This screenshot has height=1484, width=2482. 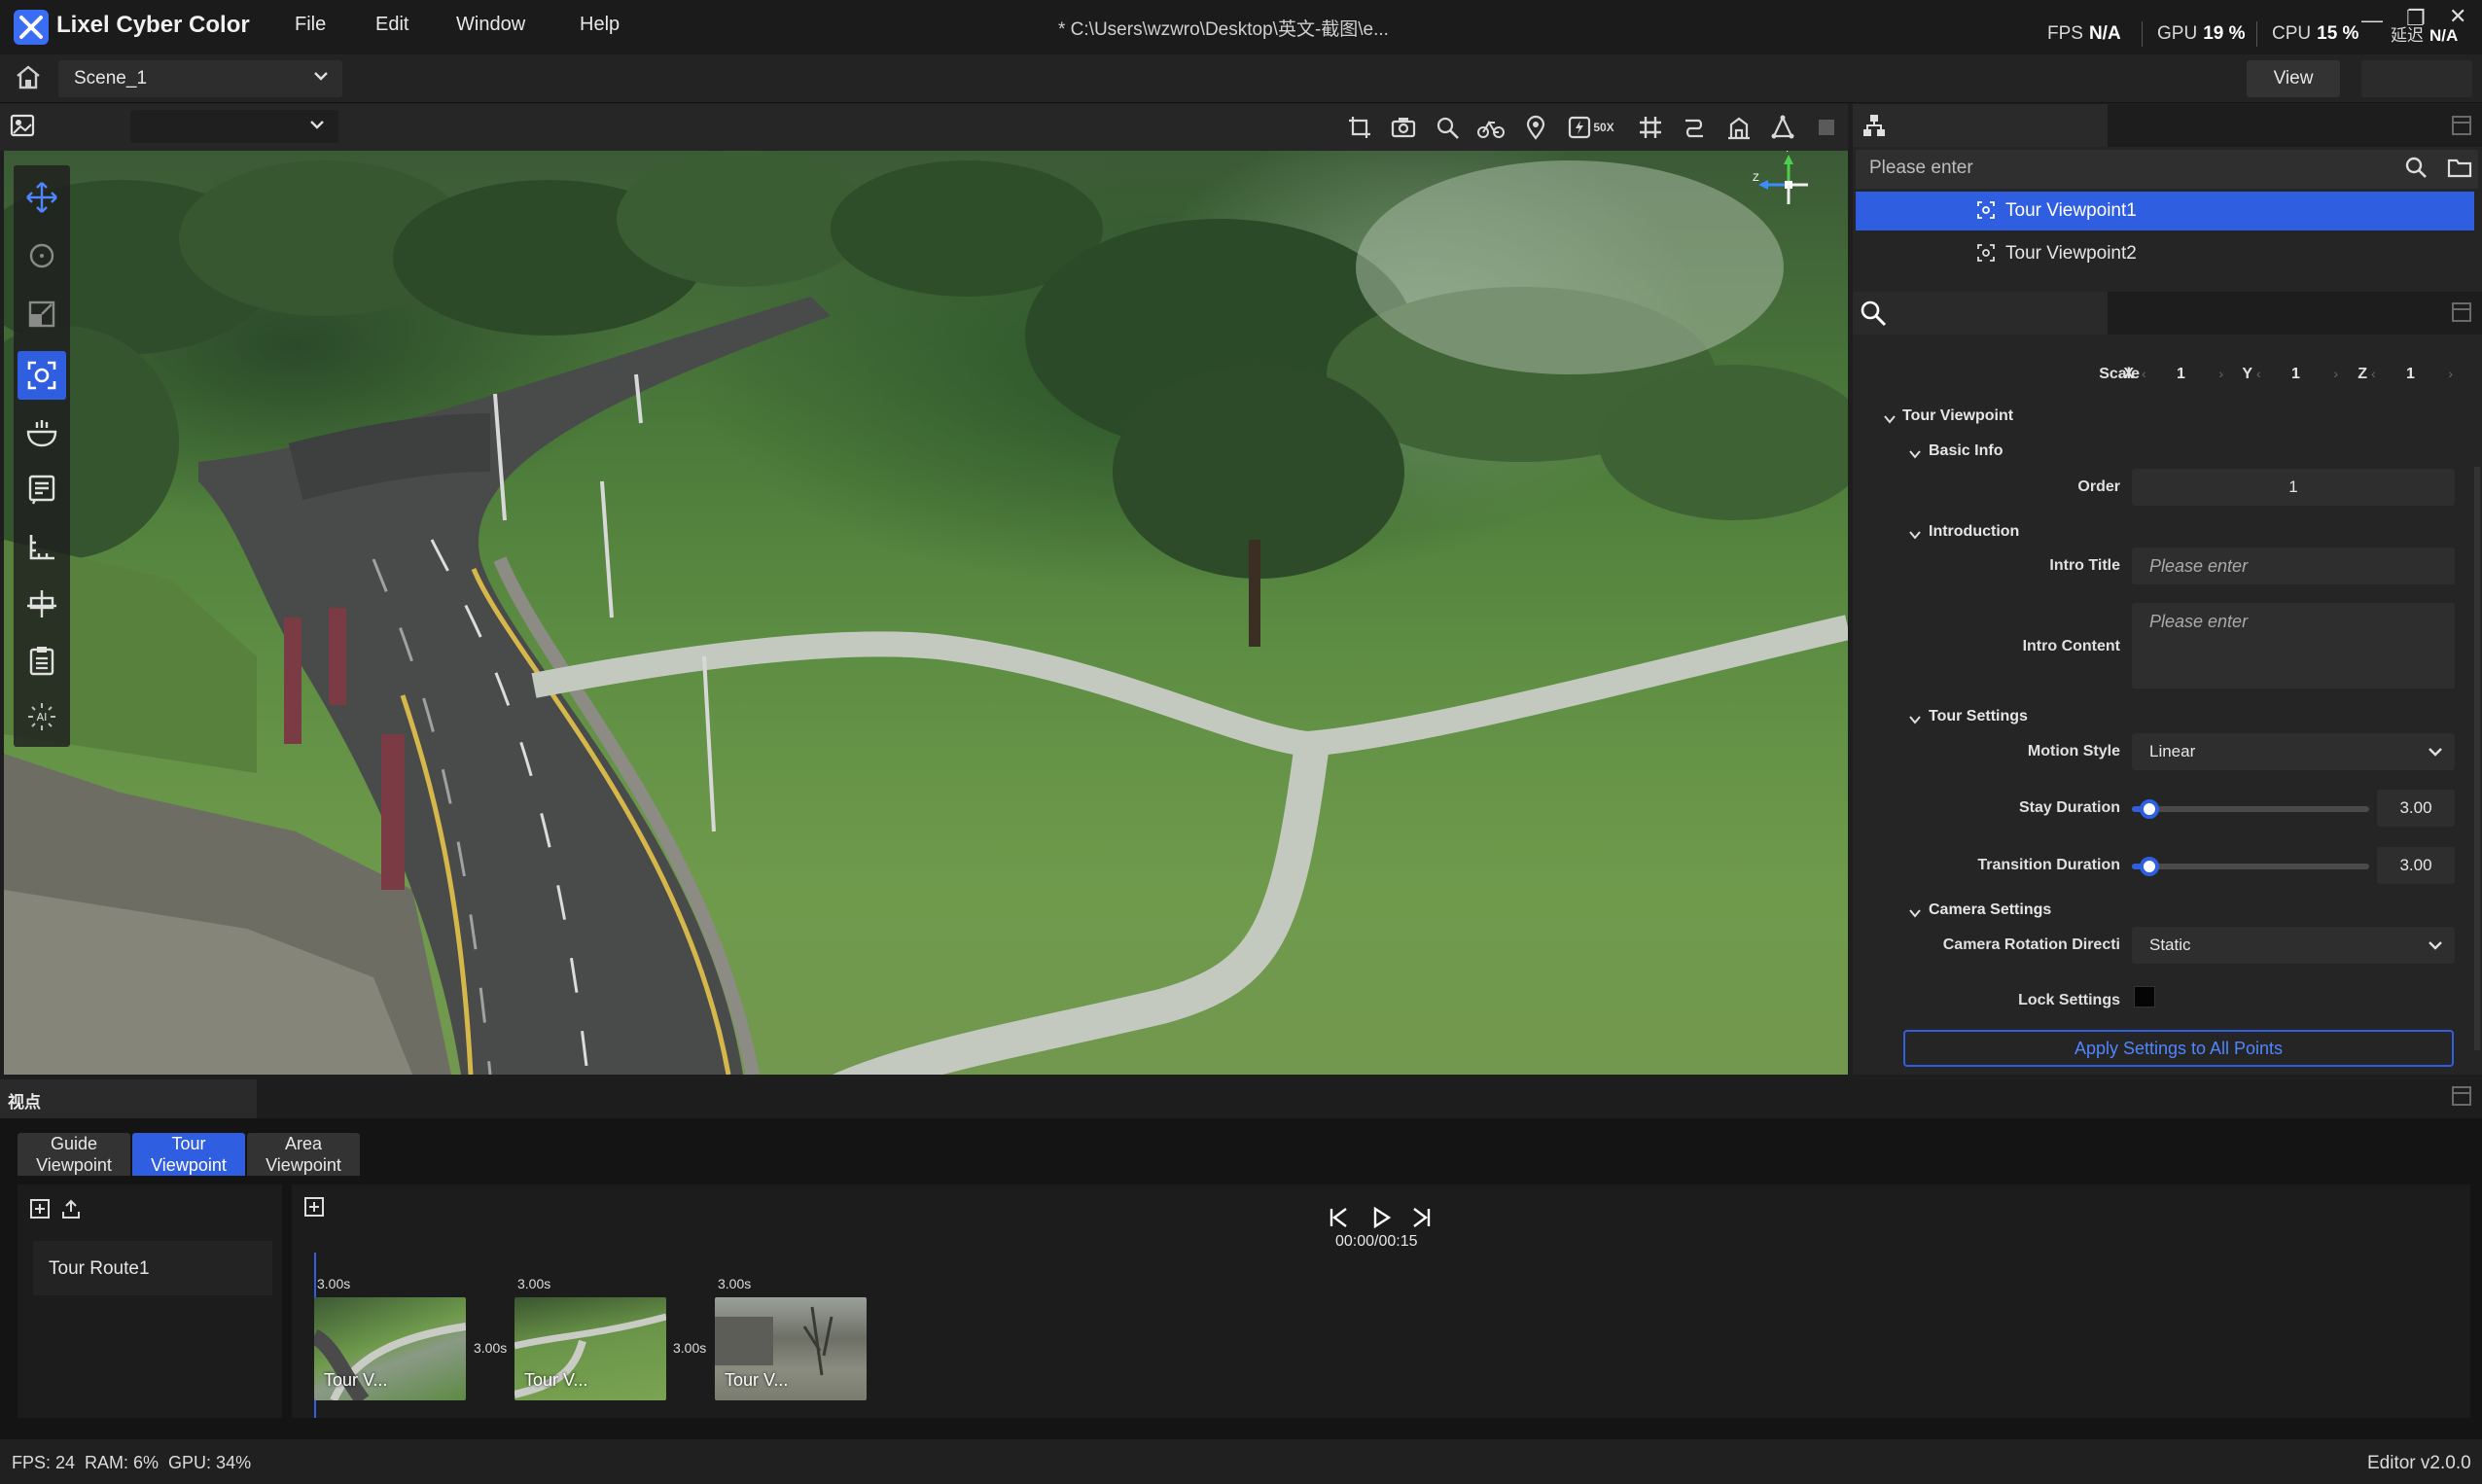 I want to click on scale-z-stepper: ‹ 1 ›, so click(x=2412, y=376).